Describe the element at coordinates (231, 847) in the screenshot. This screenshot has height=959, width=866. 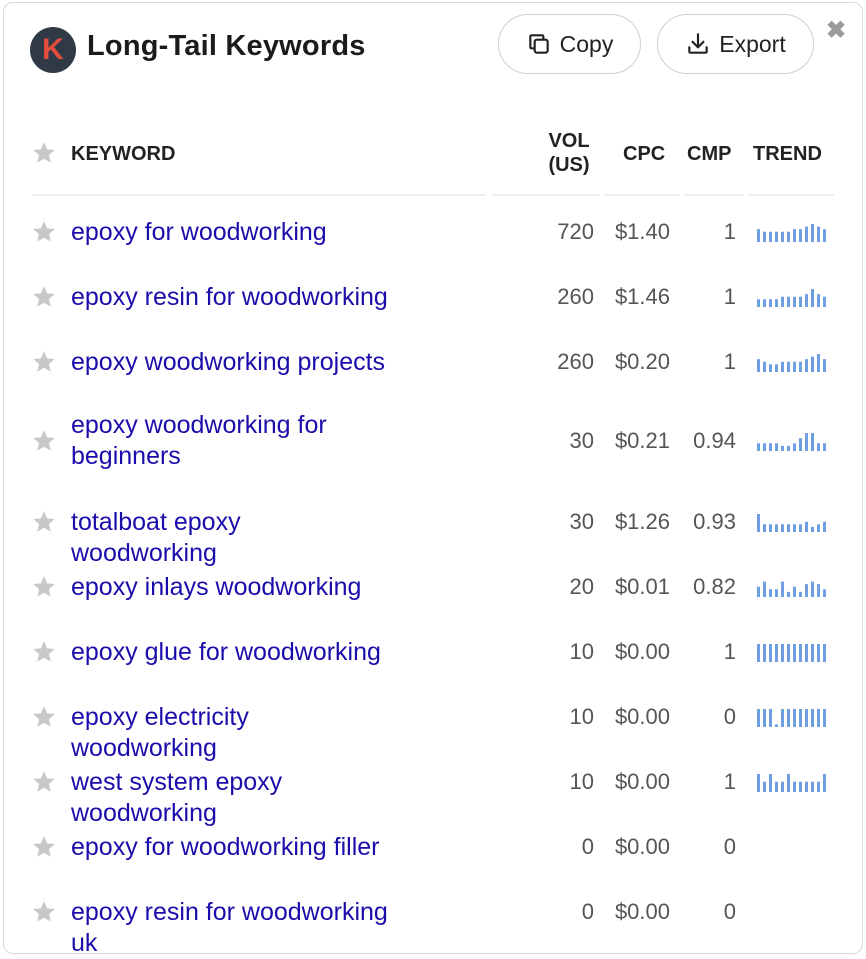
I see `keyword-link: epoxy for woodworking filler` at that location.